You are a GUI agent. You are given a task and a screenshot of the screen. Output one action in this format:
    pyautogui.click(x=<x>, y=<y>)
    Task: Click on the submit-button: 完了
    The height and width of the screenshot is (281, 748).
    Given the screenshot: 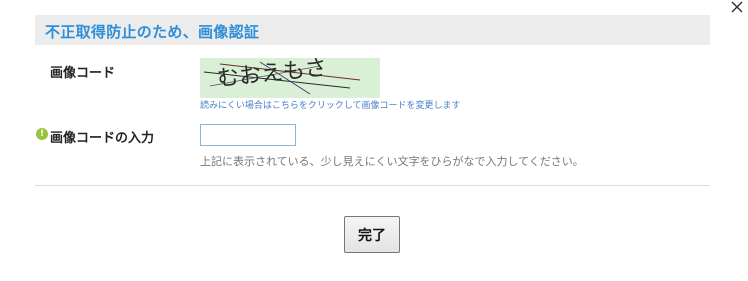 What is the action you would take?
    pyautogui.click(x=372, y=234)
    